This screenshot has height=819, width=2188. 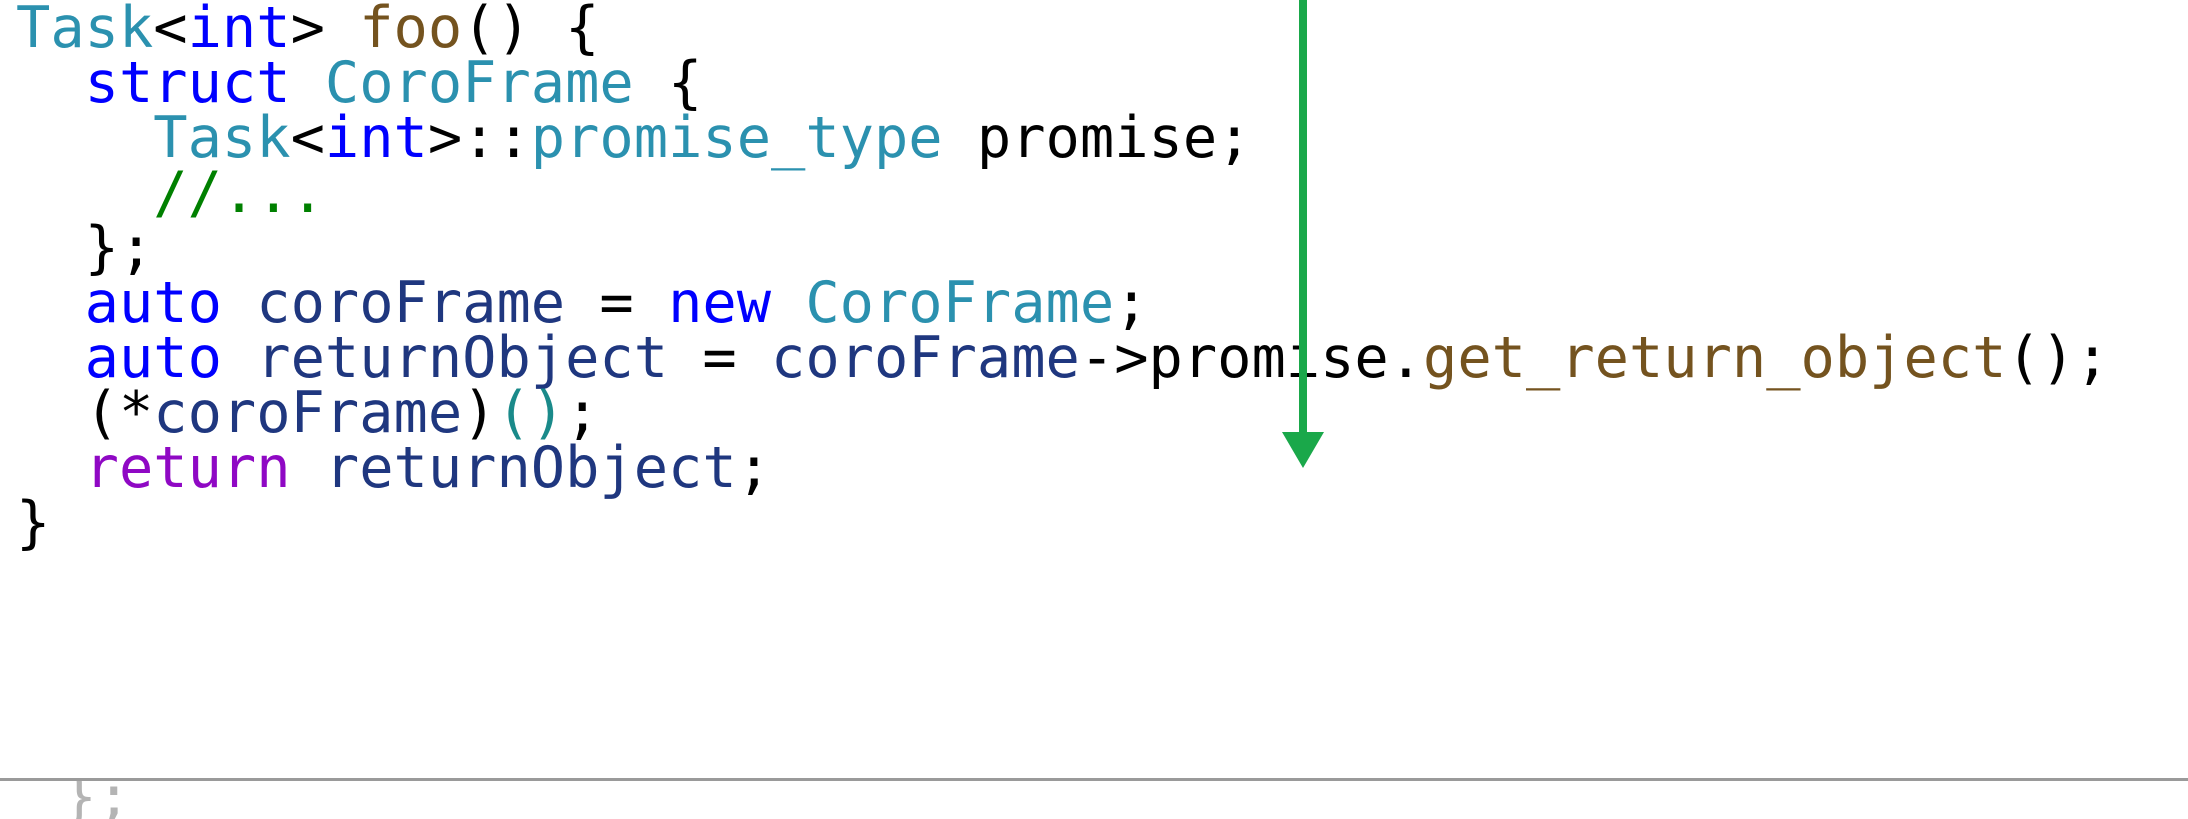 What do you see at coordinates (1094, 800) in the screenshot?
I see `lower-pane: };` at bounding box center [1094, 800].